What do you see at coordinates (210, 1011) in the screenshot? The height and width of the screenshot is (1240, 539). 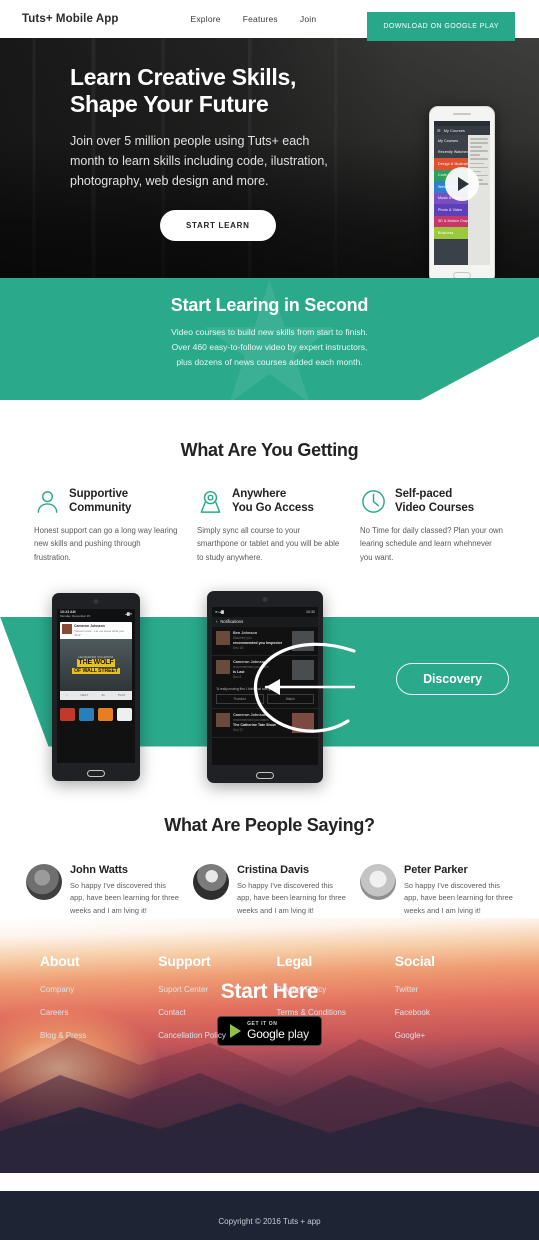 I see `list-item: Contact` at bounding box center [210, 1011].